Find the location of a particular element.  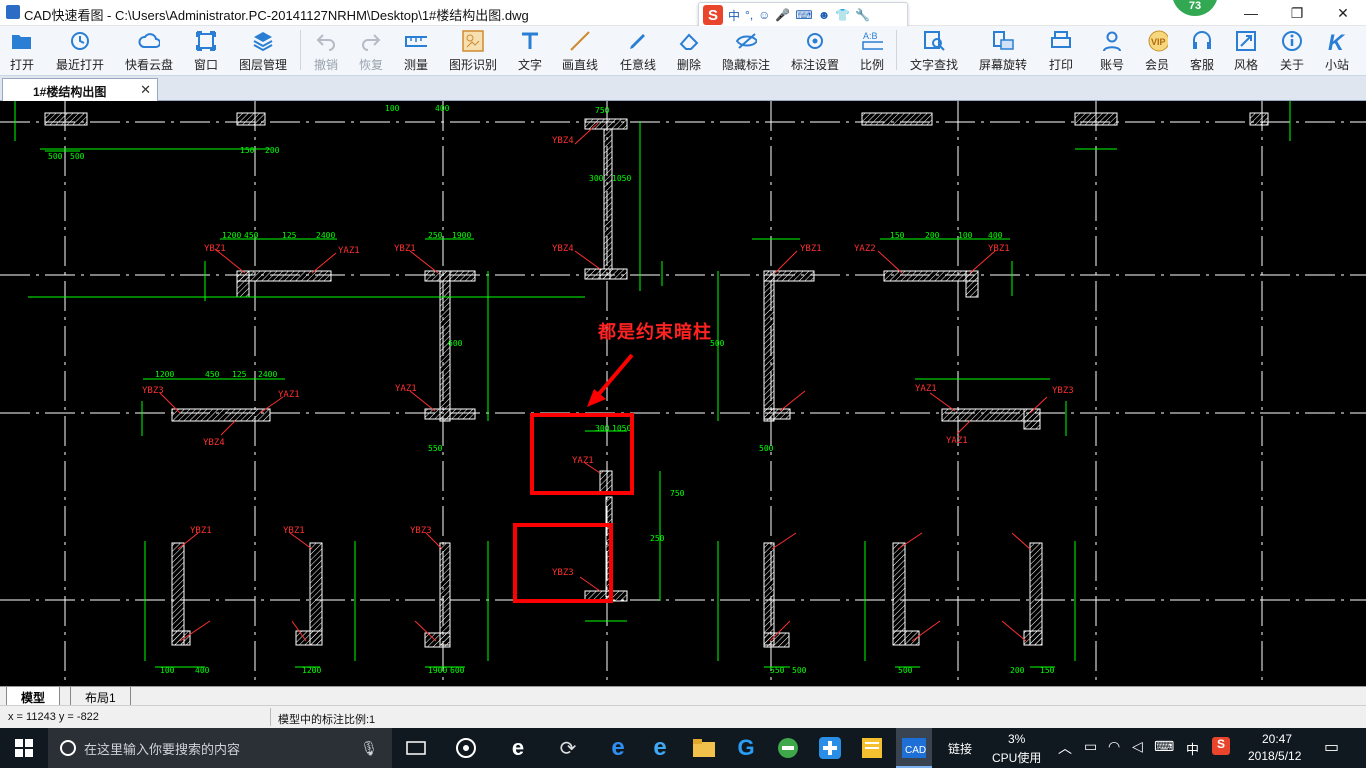

text-icon is located at coordinates (530, 41).